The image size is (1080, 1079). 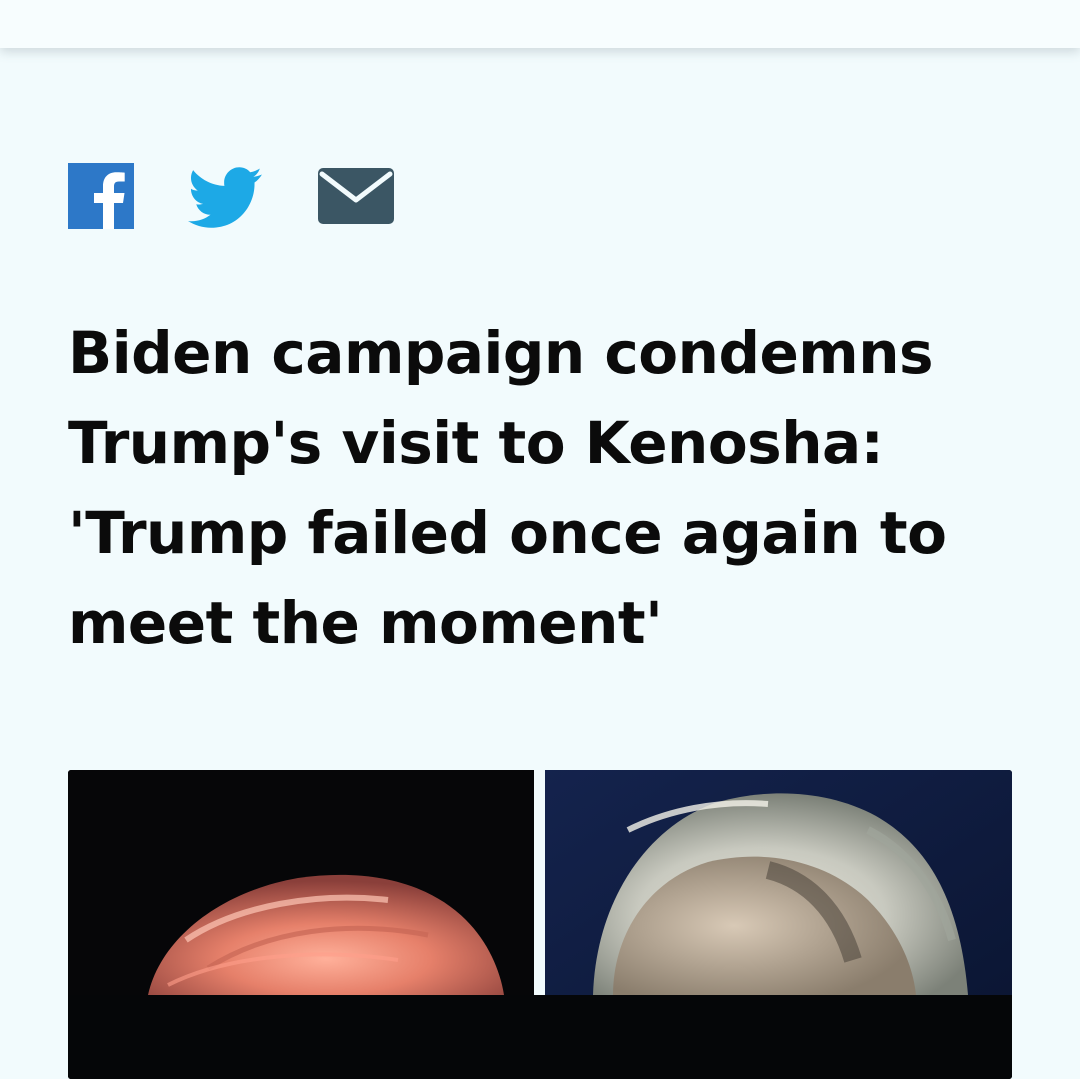 I want to click on email-share-button, so click(x=356, y=196).